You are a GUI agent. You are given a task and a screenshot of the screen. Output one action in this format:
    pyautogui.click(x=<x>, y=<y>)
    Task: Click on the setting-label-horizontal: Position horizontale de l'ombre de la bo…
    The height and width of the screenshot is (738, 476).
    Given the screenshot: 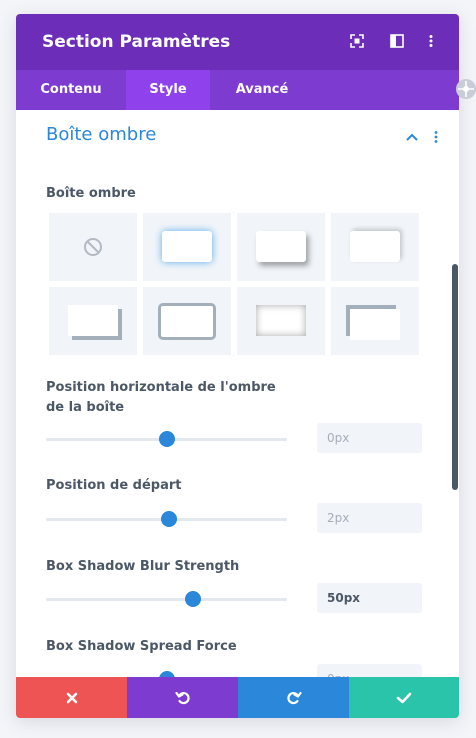 What is the action you would take?
    pyautogui.click(x=161, y=398)
    